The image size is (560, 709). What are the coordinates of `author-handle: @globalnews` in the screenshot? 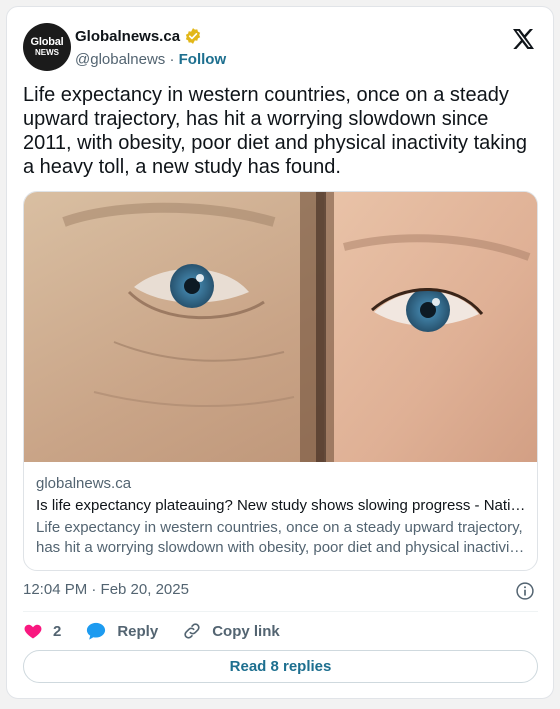 It's located at (120, 59).